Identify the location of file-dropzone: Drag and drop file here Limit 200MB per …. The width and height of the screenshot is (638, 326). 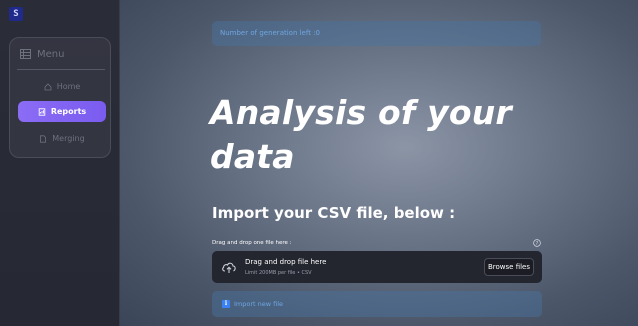
(377, 267).